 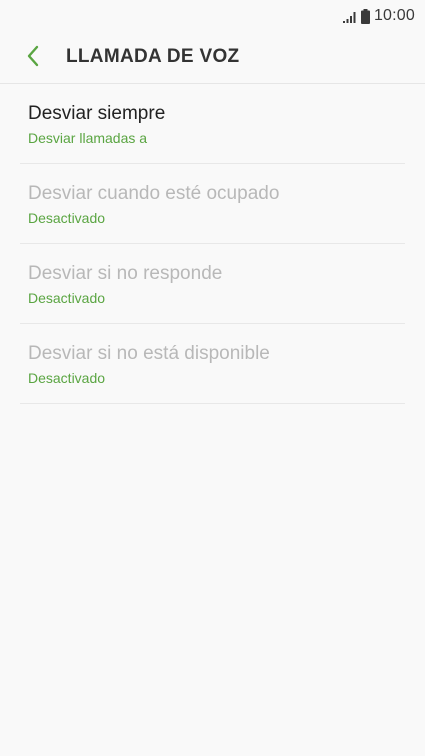 What do you see at coordinates (154, 193) in the screenshot?
I see `item-title: Desviar cuando esté ocupado` at bounding box center [154, 193].